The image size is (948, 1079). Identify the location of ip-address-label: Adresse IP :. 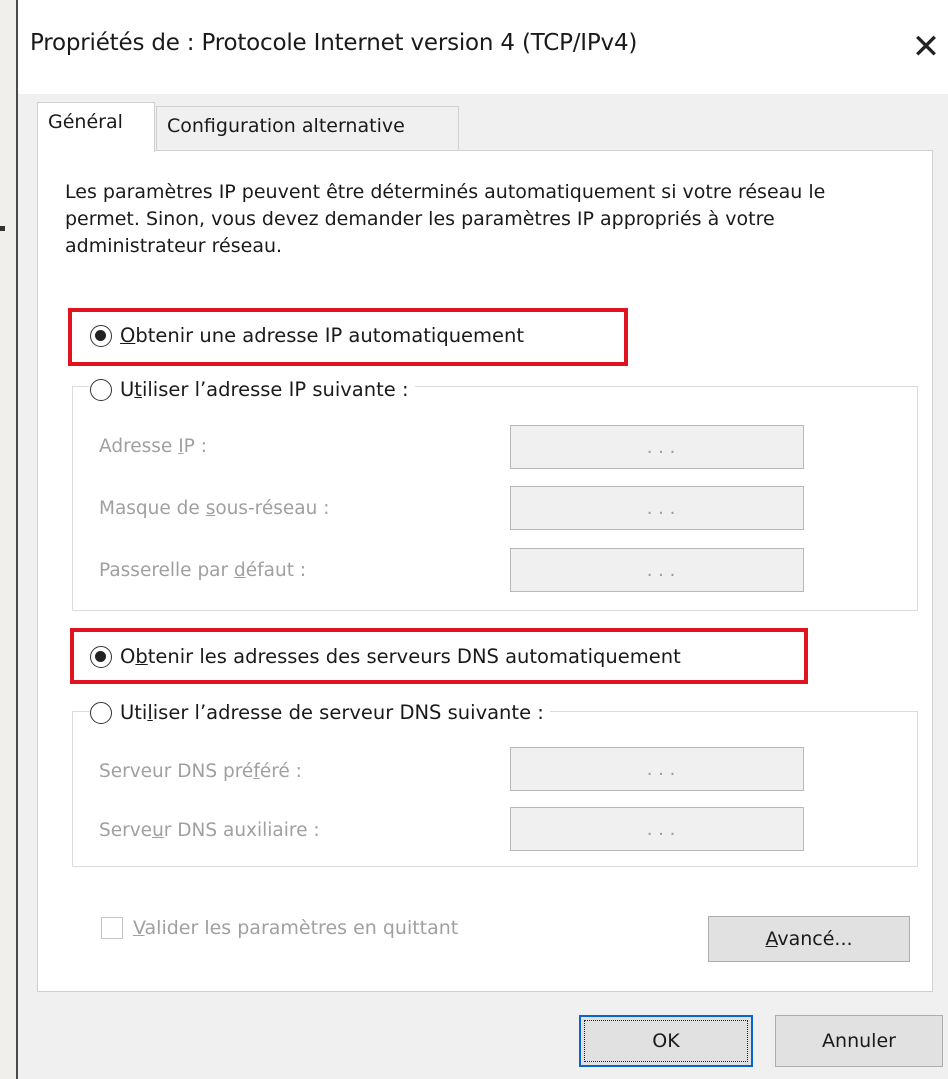
(153, 446).